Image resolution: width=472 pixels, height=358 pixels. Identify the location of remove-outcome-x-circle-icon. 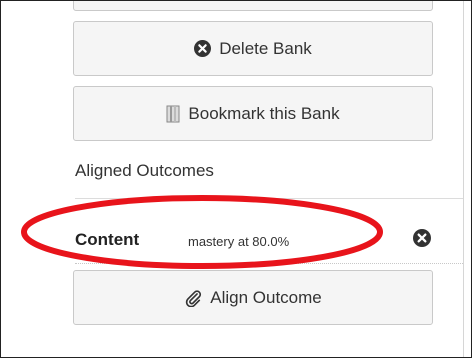
(422, 238).